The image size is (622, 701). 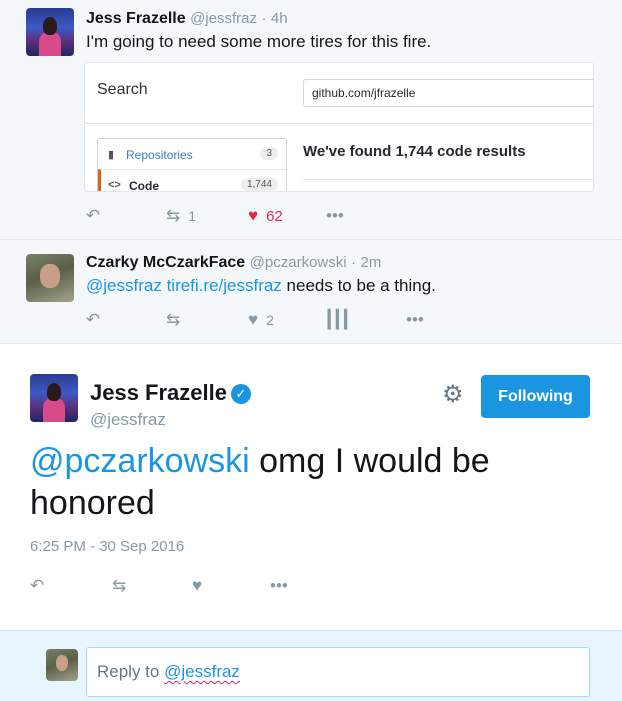 What do you see at coordinates (361, 285) in the screenshot?
I see `tweet-text-rest: needs to be a thing.` at bounding box center [361, 285].